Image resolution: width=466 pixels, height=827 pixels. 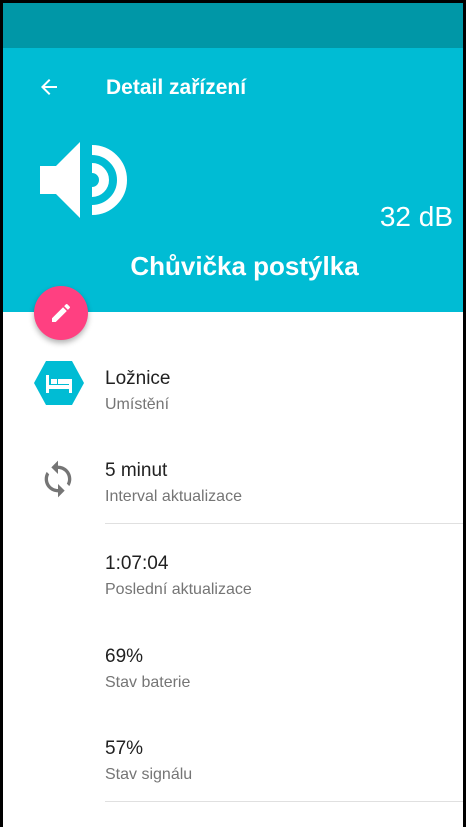 I want to click on back-button, so click(x=49, y=87).